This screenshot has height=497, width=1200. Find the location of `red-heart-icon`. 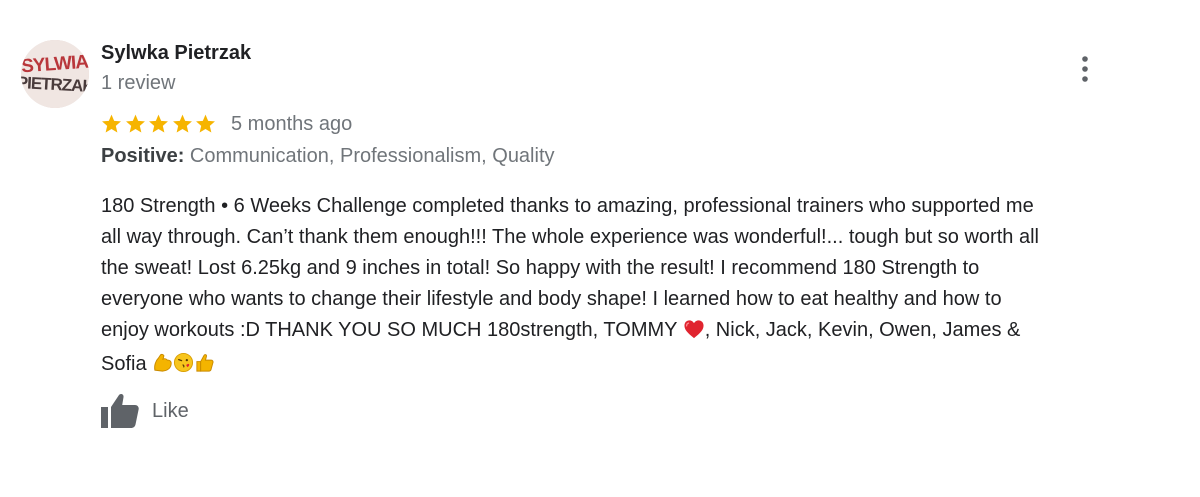

red-heart-icon is located at coordinates (694, 333).